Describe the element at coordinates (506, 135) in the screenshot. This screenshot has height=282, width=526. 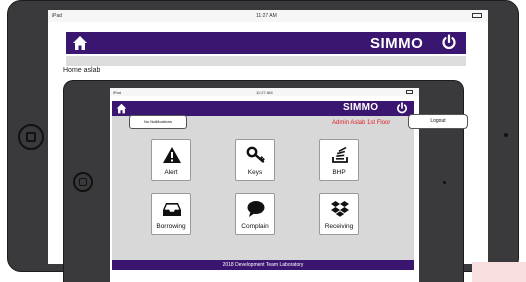
I see `back-camera-dot` at that location.